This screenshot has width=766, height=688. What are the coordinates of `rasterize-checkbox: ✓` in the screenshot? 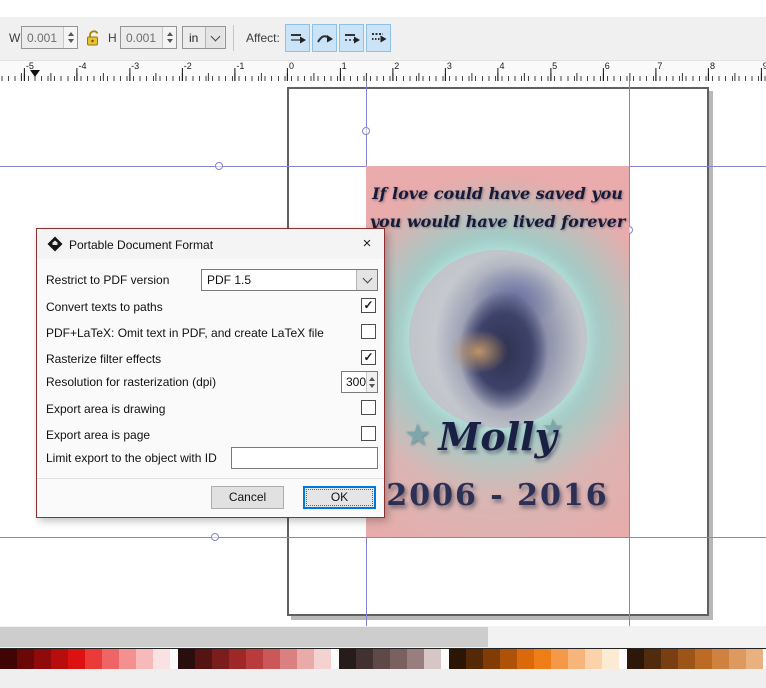 It's located at (368, 357).